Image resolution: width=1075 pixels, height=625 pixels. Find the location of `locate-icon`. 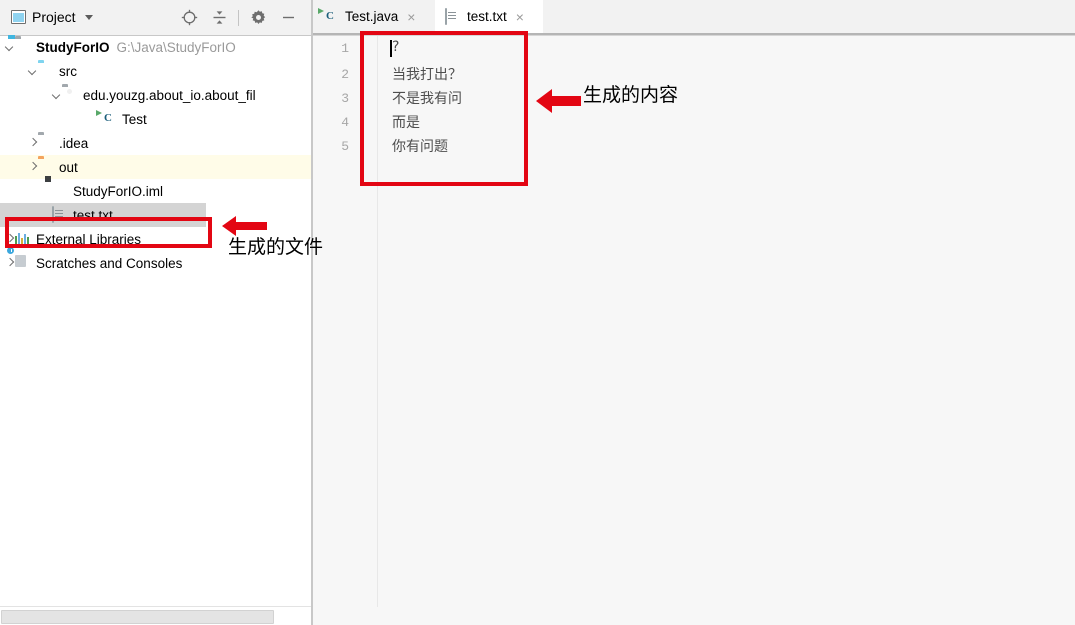

locate-icon is located at coordinates (189, 18).